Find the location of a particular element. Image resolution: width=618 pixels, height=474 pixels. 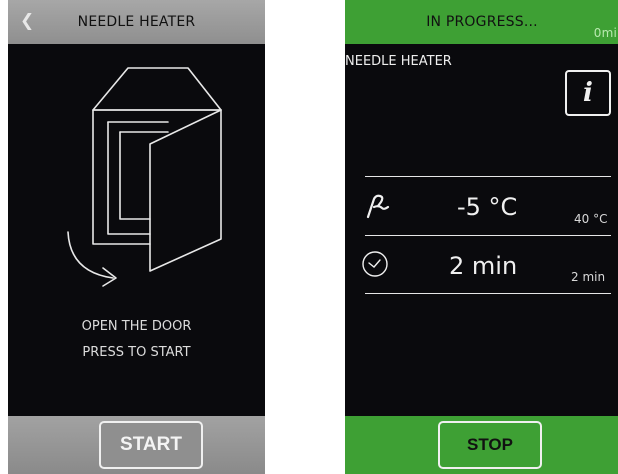

start-button: START is located at coordinates (151, 445).